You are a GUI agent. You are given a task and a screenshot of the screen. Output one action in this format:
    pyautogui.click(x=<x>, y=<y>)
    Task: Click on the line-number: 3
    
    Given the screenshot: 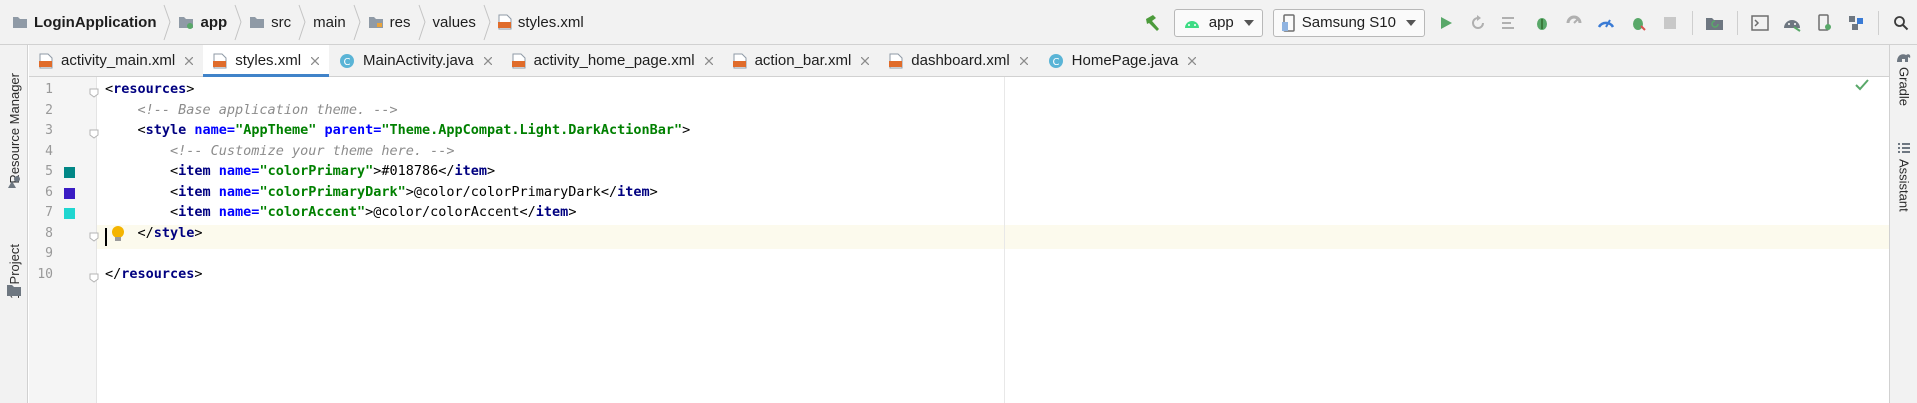 What is the action you would take?
    pyautogui.click(x=49, y=130)
    